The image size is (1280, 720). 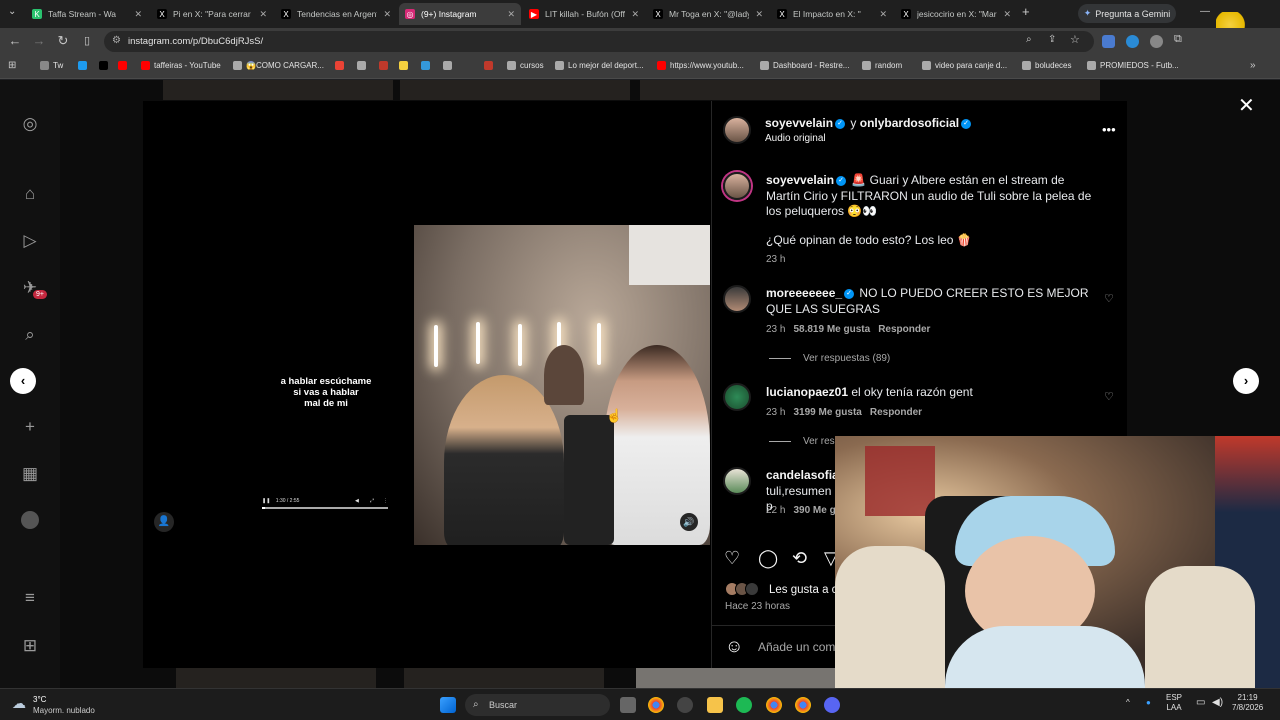 I want to click on bookmark-item: random, so click(x=882, y=65).